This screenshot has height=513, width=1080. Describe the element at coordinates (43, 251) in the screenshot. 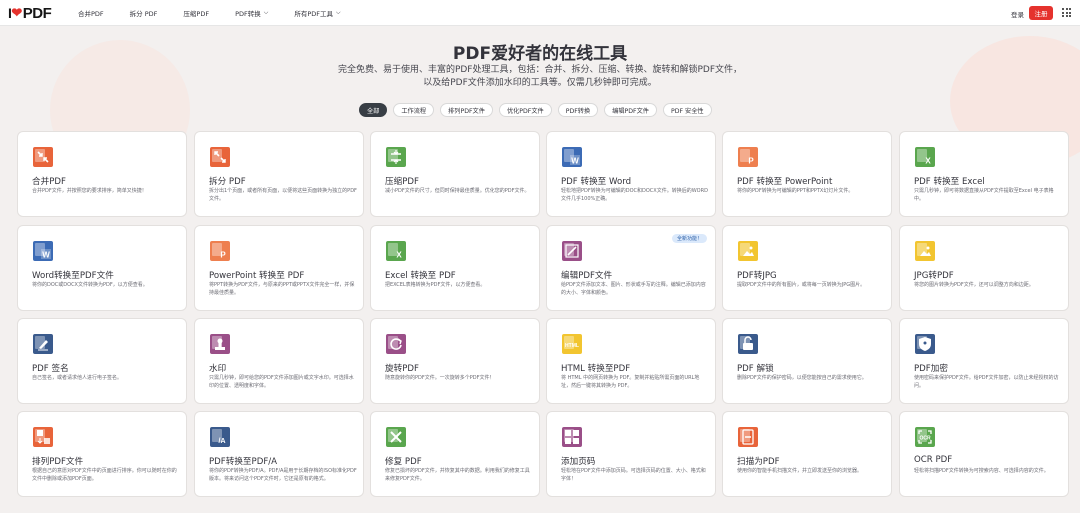

I see `word-to-pdf-icon: W` at that location.